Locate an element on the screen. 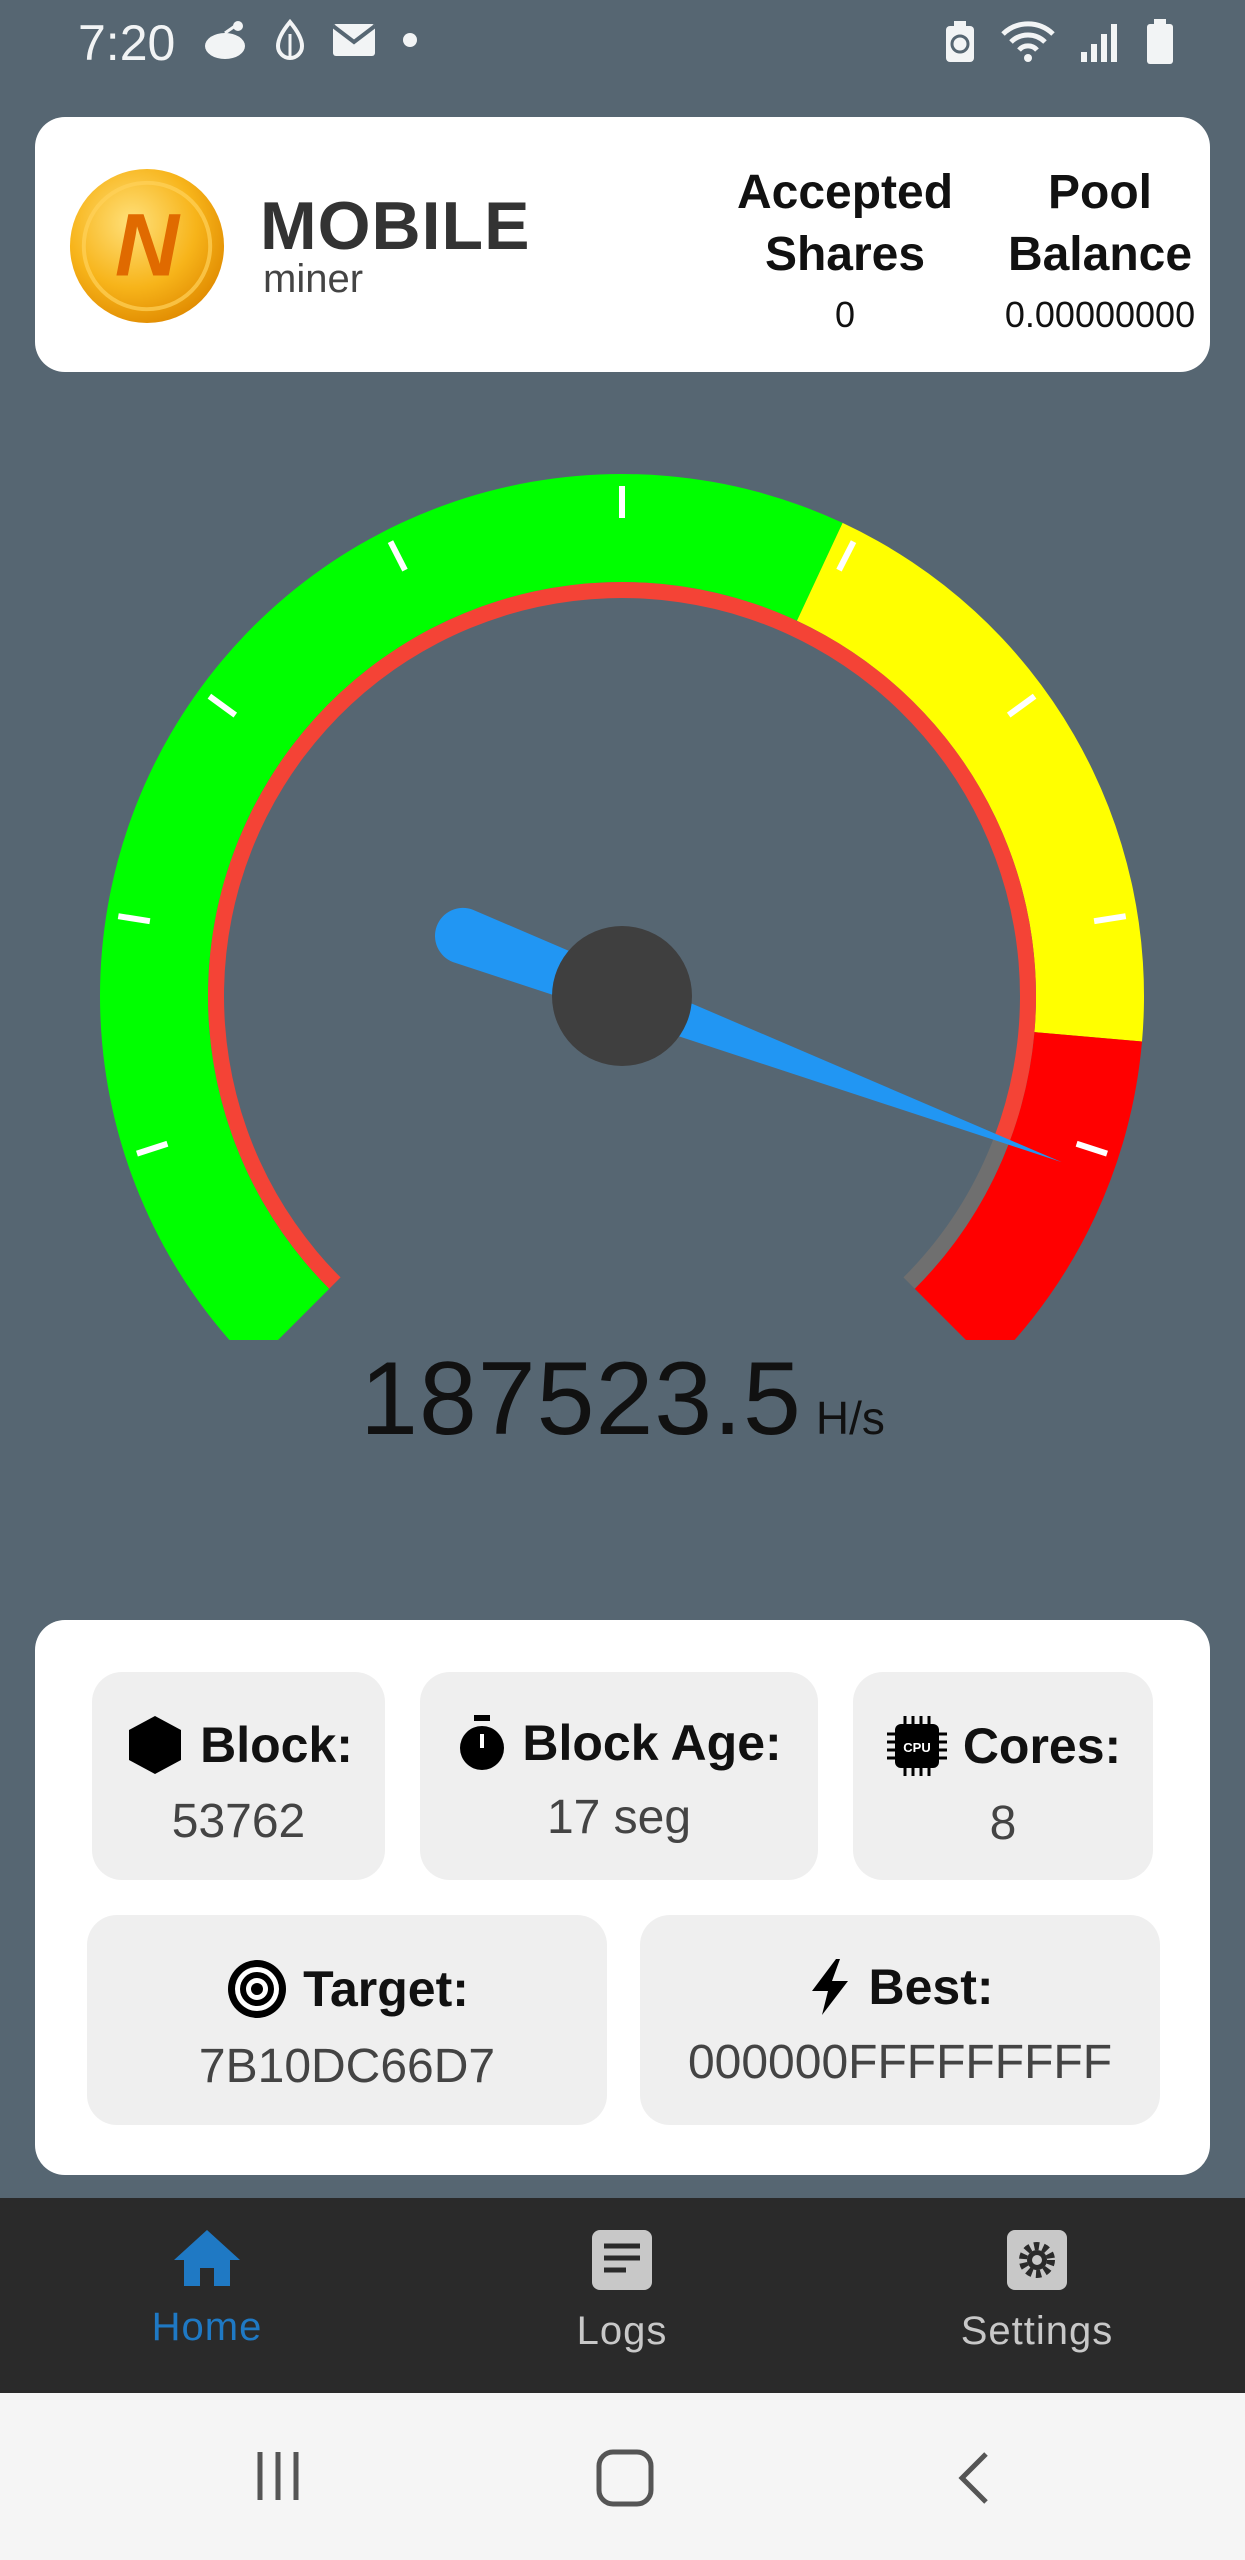 The height and width of the screenshot is (2560, 1245). gauge-hub is located at coordinates (622, 996).